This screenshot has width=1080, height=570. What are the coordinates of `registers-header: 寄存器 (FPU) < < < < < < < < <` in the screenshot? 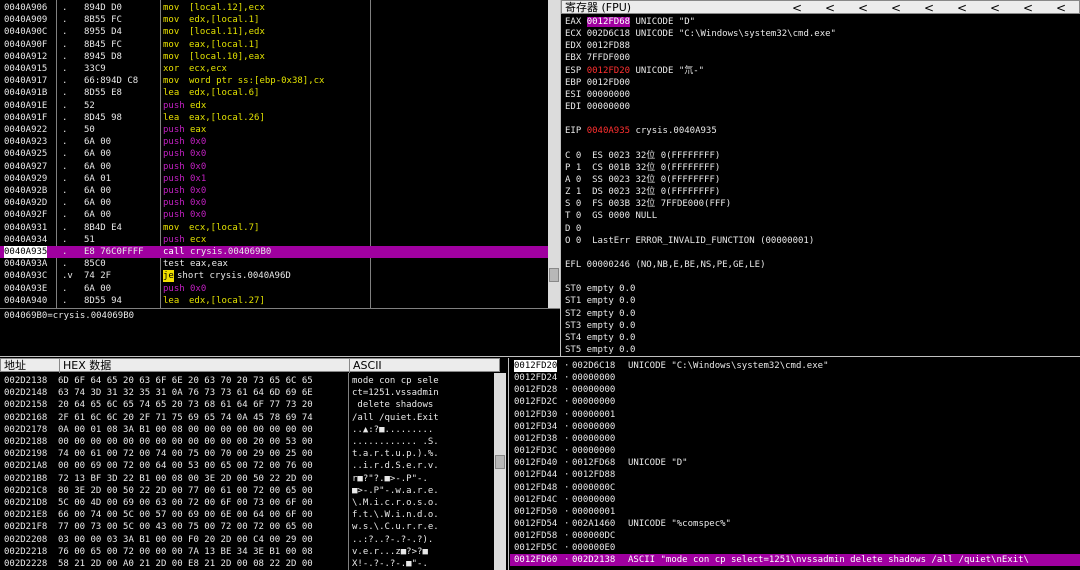 It's located at (820, 7).